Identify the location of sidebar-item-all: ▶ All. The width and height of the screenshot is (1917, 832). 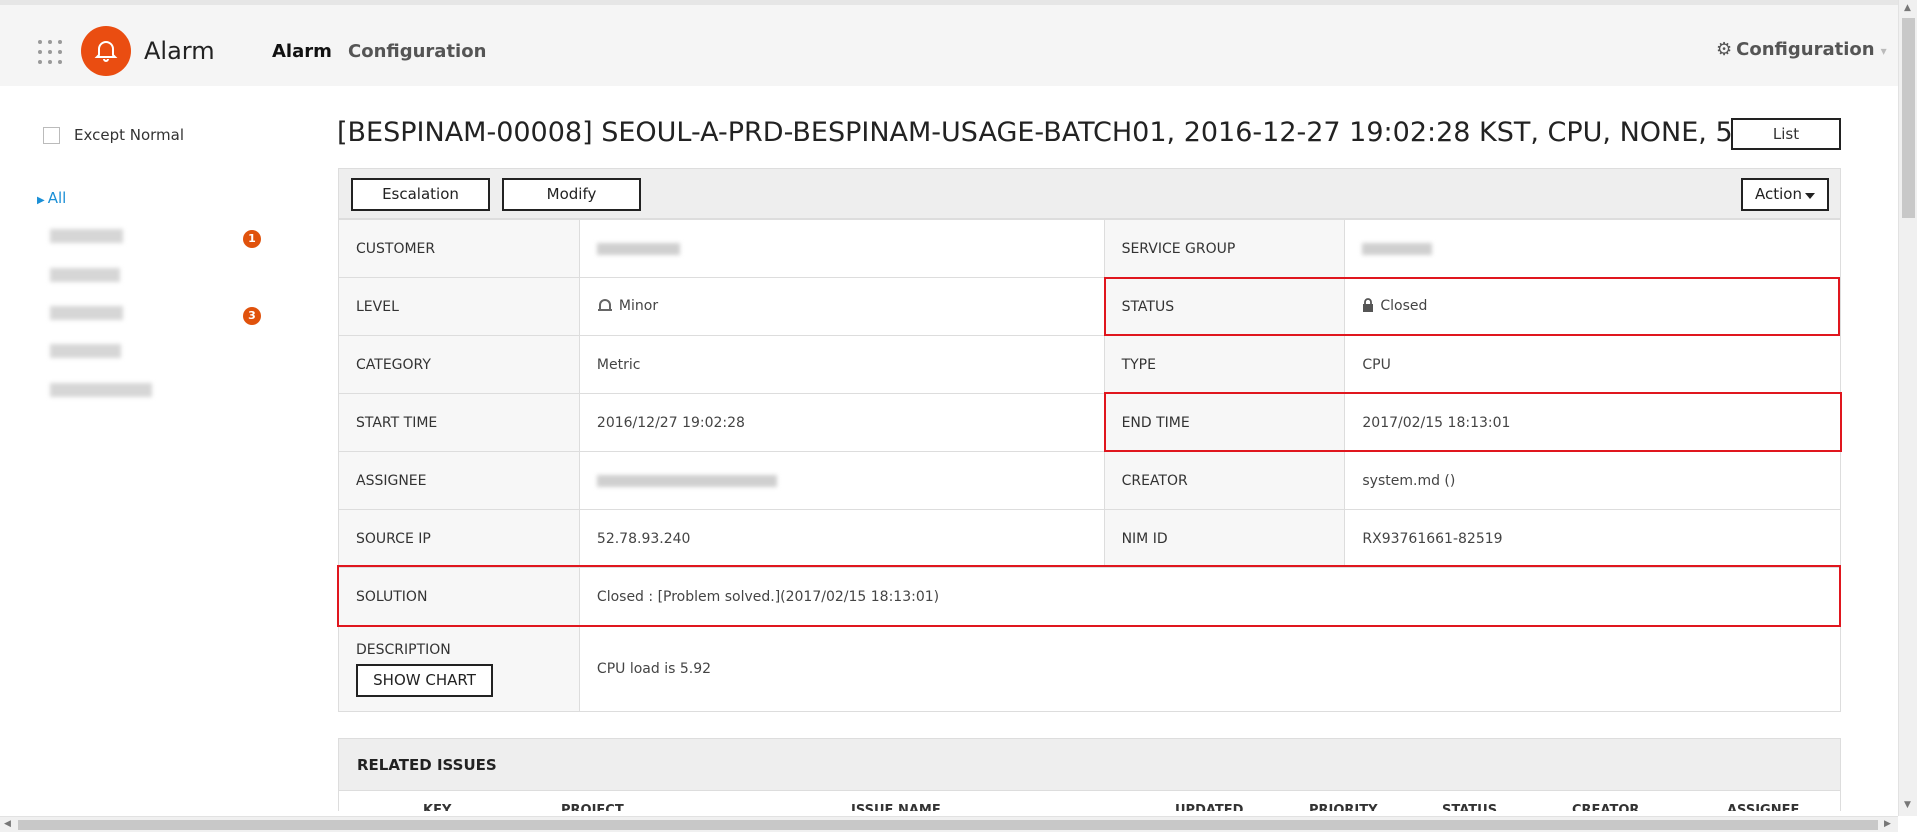
(51, 198).